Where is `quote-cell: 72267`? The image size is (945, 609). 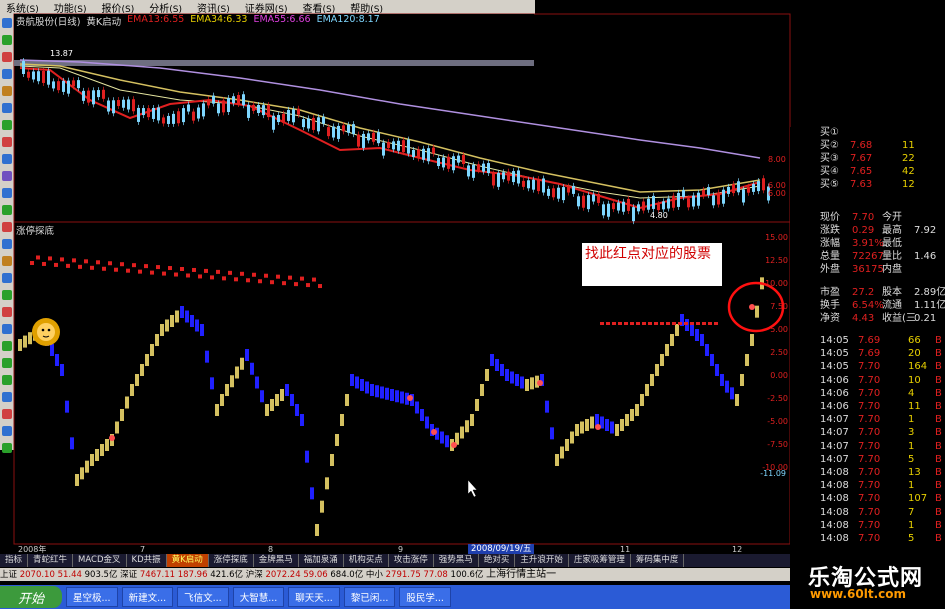 quote-cell: 72267 is located at coordinates (868, 256).